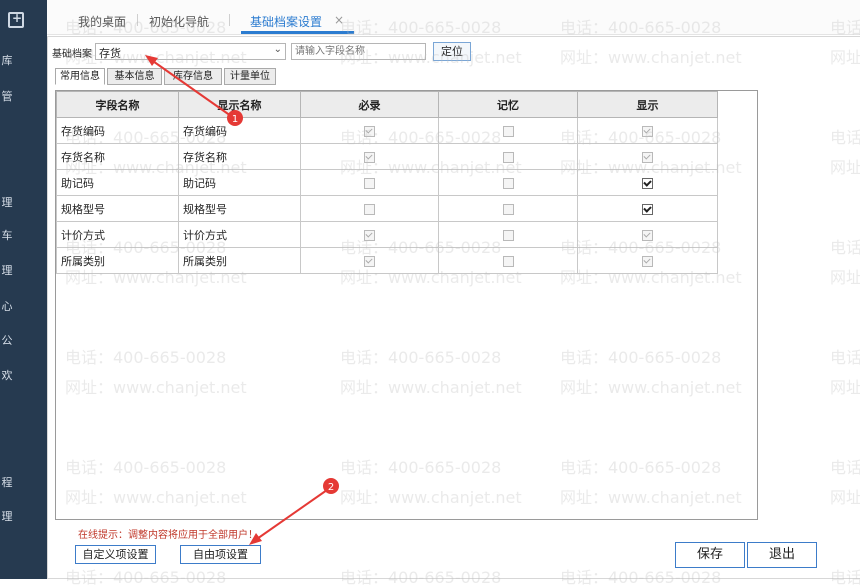 This screenshot has height=588, width=860. What do you see at coordinates (294, 511) in the screenshot?
I see `annotation-arrow-2: 2` at bounding box center [294, 511].